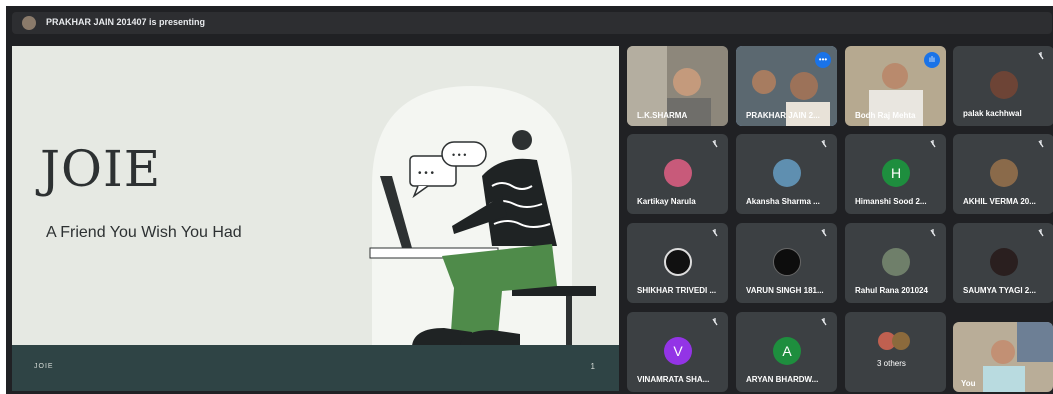  Describe the element at coordinates (592, 366) in the screenshot. I see `slide-page-number: 1` at that location.